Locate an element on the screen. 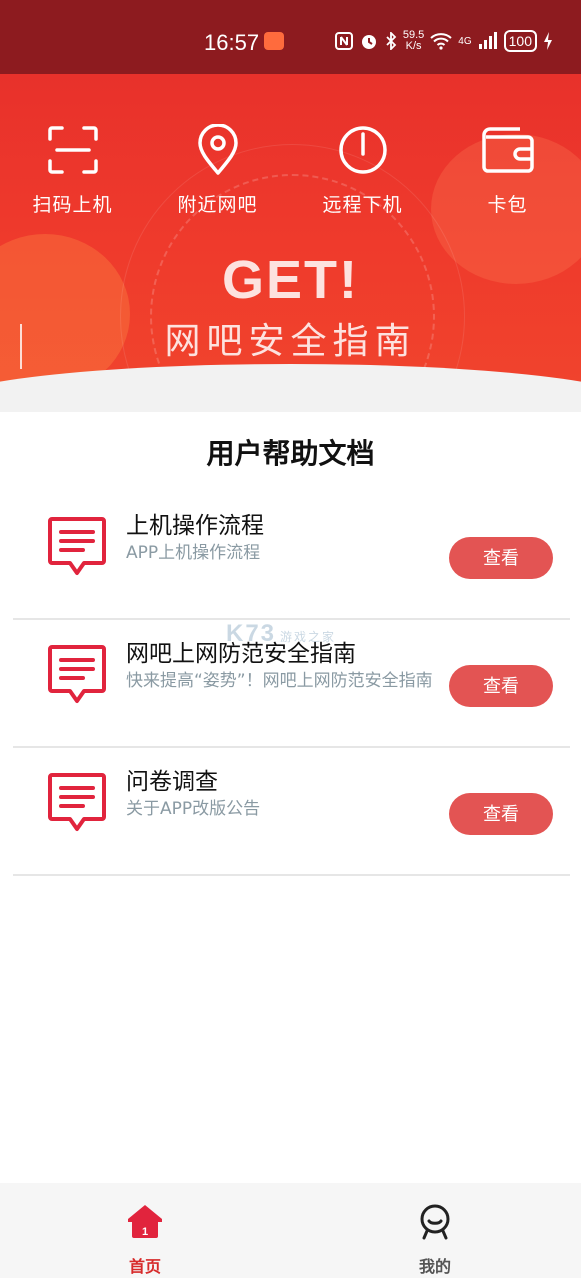  scan-icon is located at coordinates (72, 150).